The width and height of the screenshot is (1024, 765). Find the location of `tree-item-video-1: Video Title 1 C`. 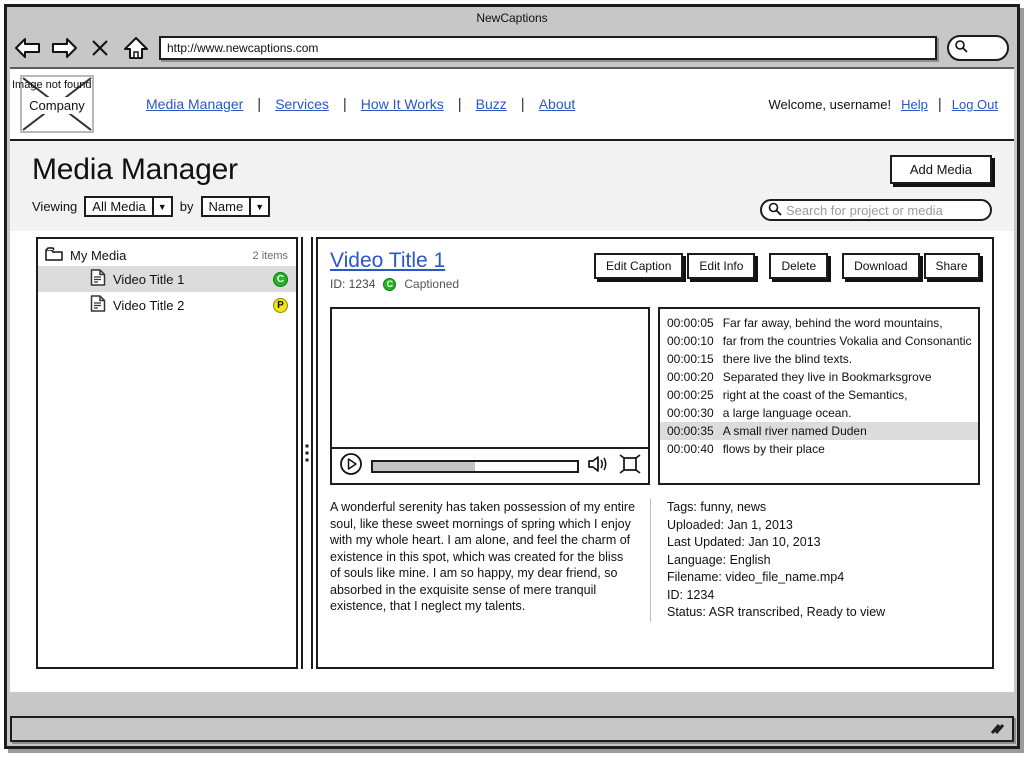

tree-item-video-1: Video Title 1 C is located at coordinates (167, 279).